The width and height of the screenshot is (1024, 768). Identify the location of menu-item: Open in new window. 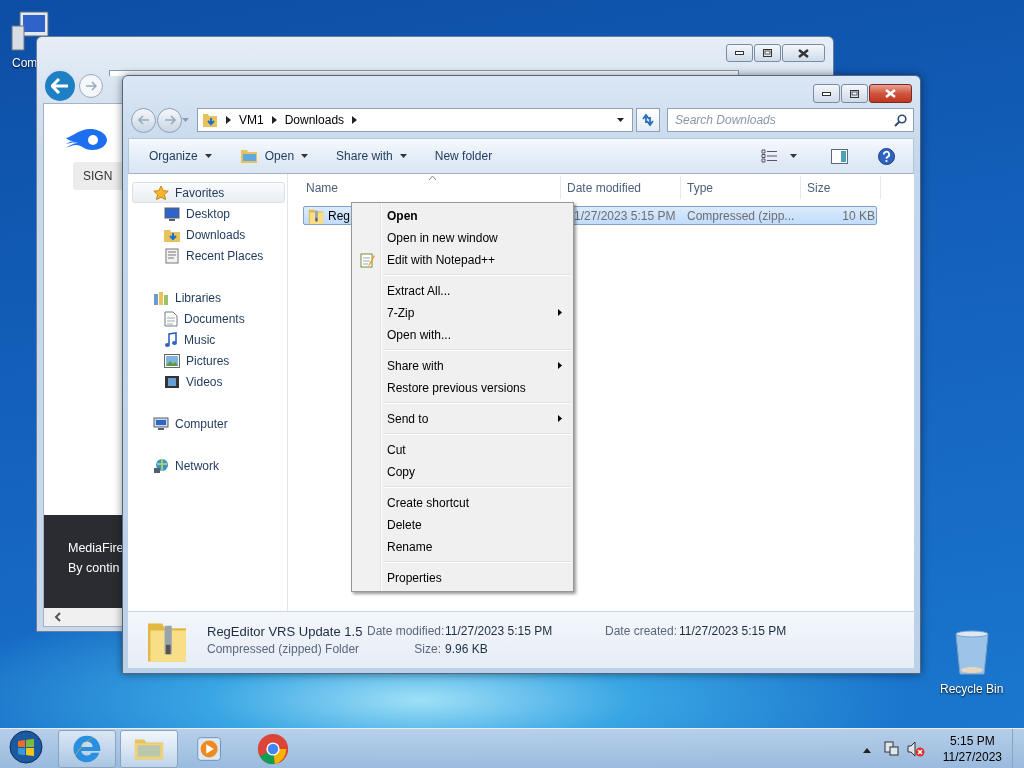
(462, 238).